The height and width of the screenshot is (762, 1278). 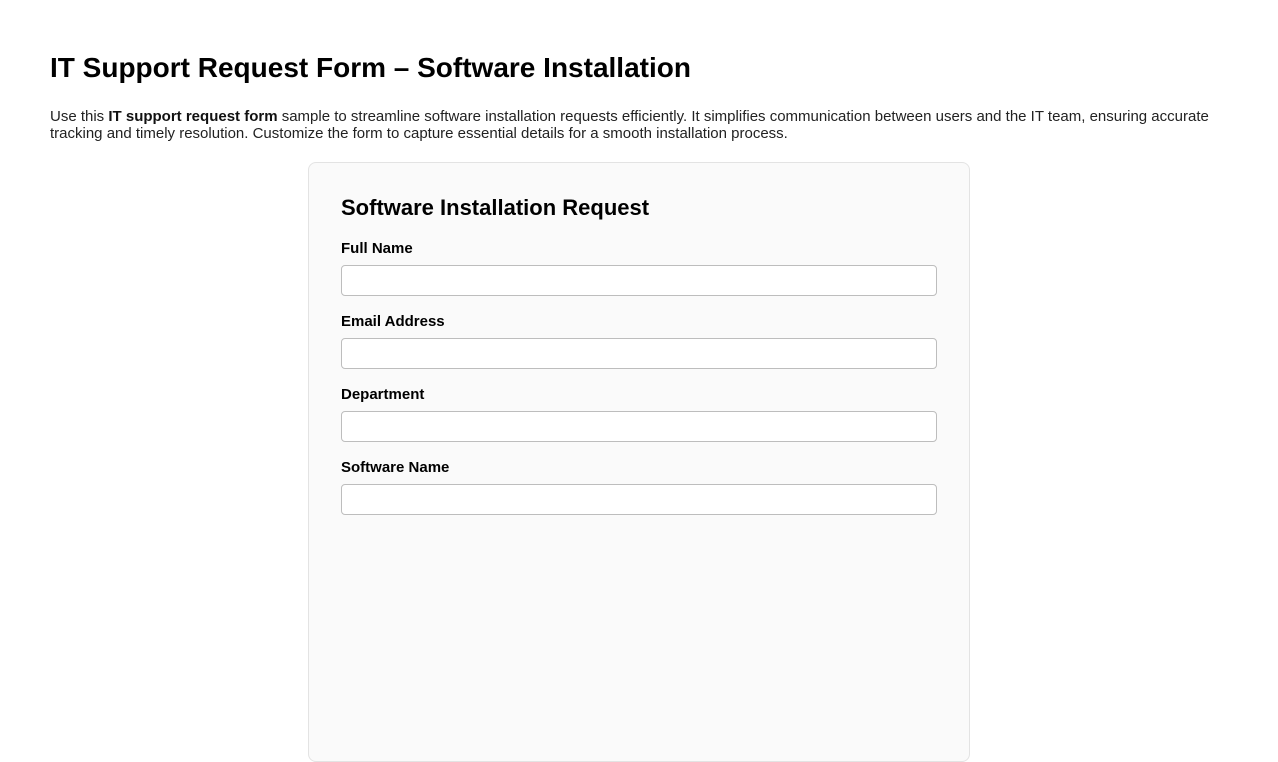 What do you see at coordinates (639, 426) in the screenshot?
I see `department-input` at bounding box center [639, 426].